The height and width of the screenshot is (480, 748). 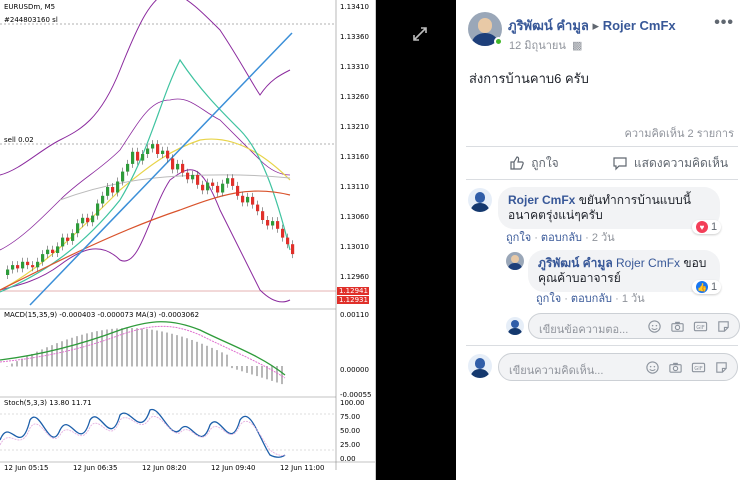 What do you see at coordinates (634, 326) in the screenshot?
I see `reply-input: เขียนข้อความตอ... GIF` at bounding box center [634, 326].